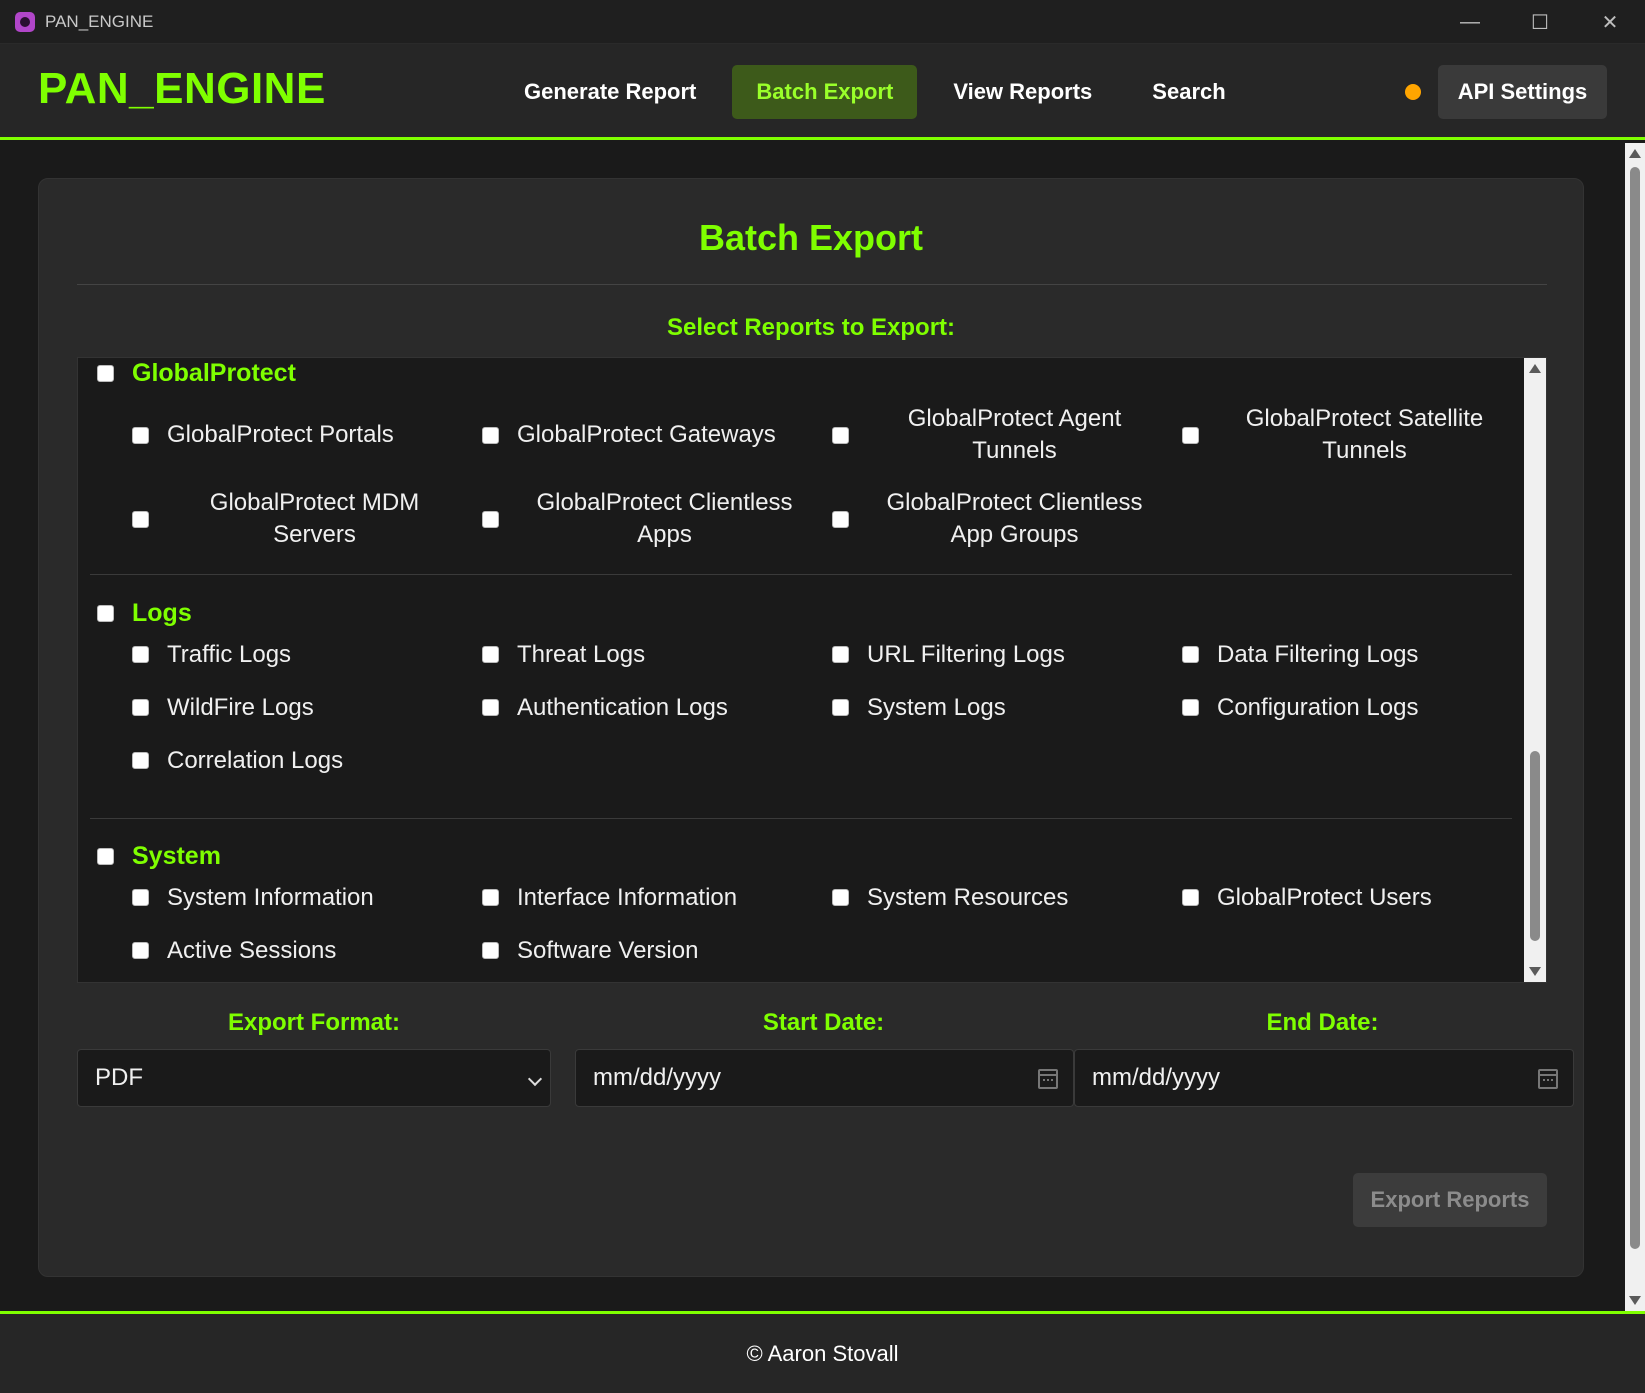 The width and height of the screenshot is (1645, 1393). I want to click on report-label: System Information, so click(270, 897).